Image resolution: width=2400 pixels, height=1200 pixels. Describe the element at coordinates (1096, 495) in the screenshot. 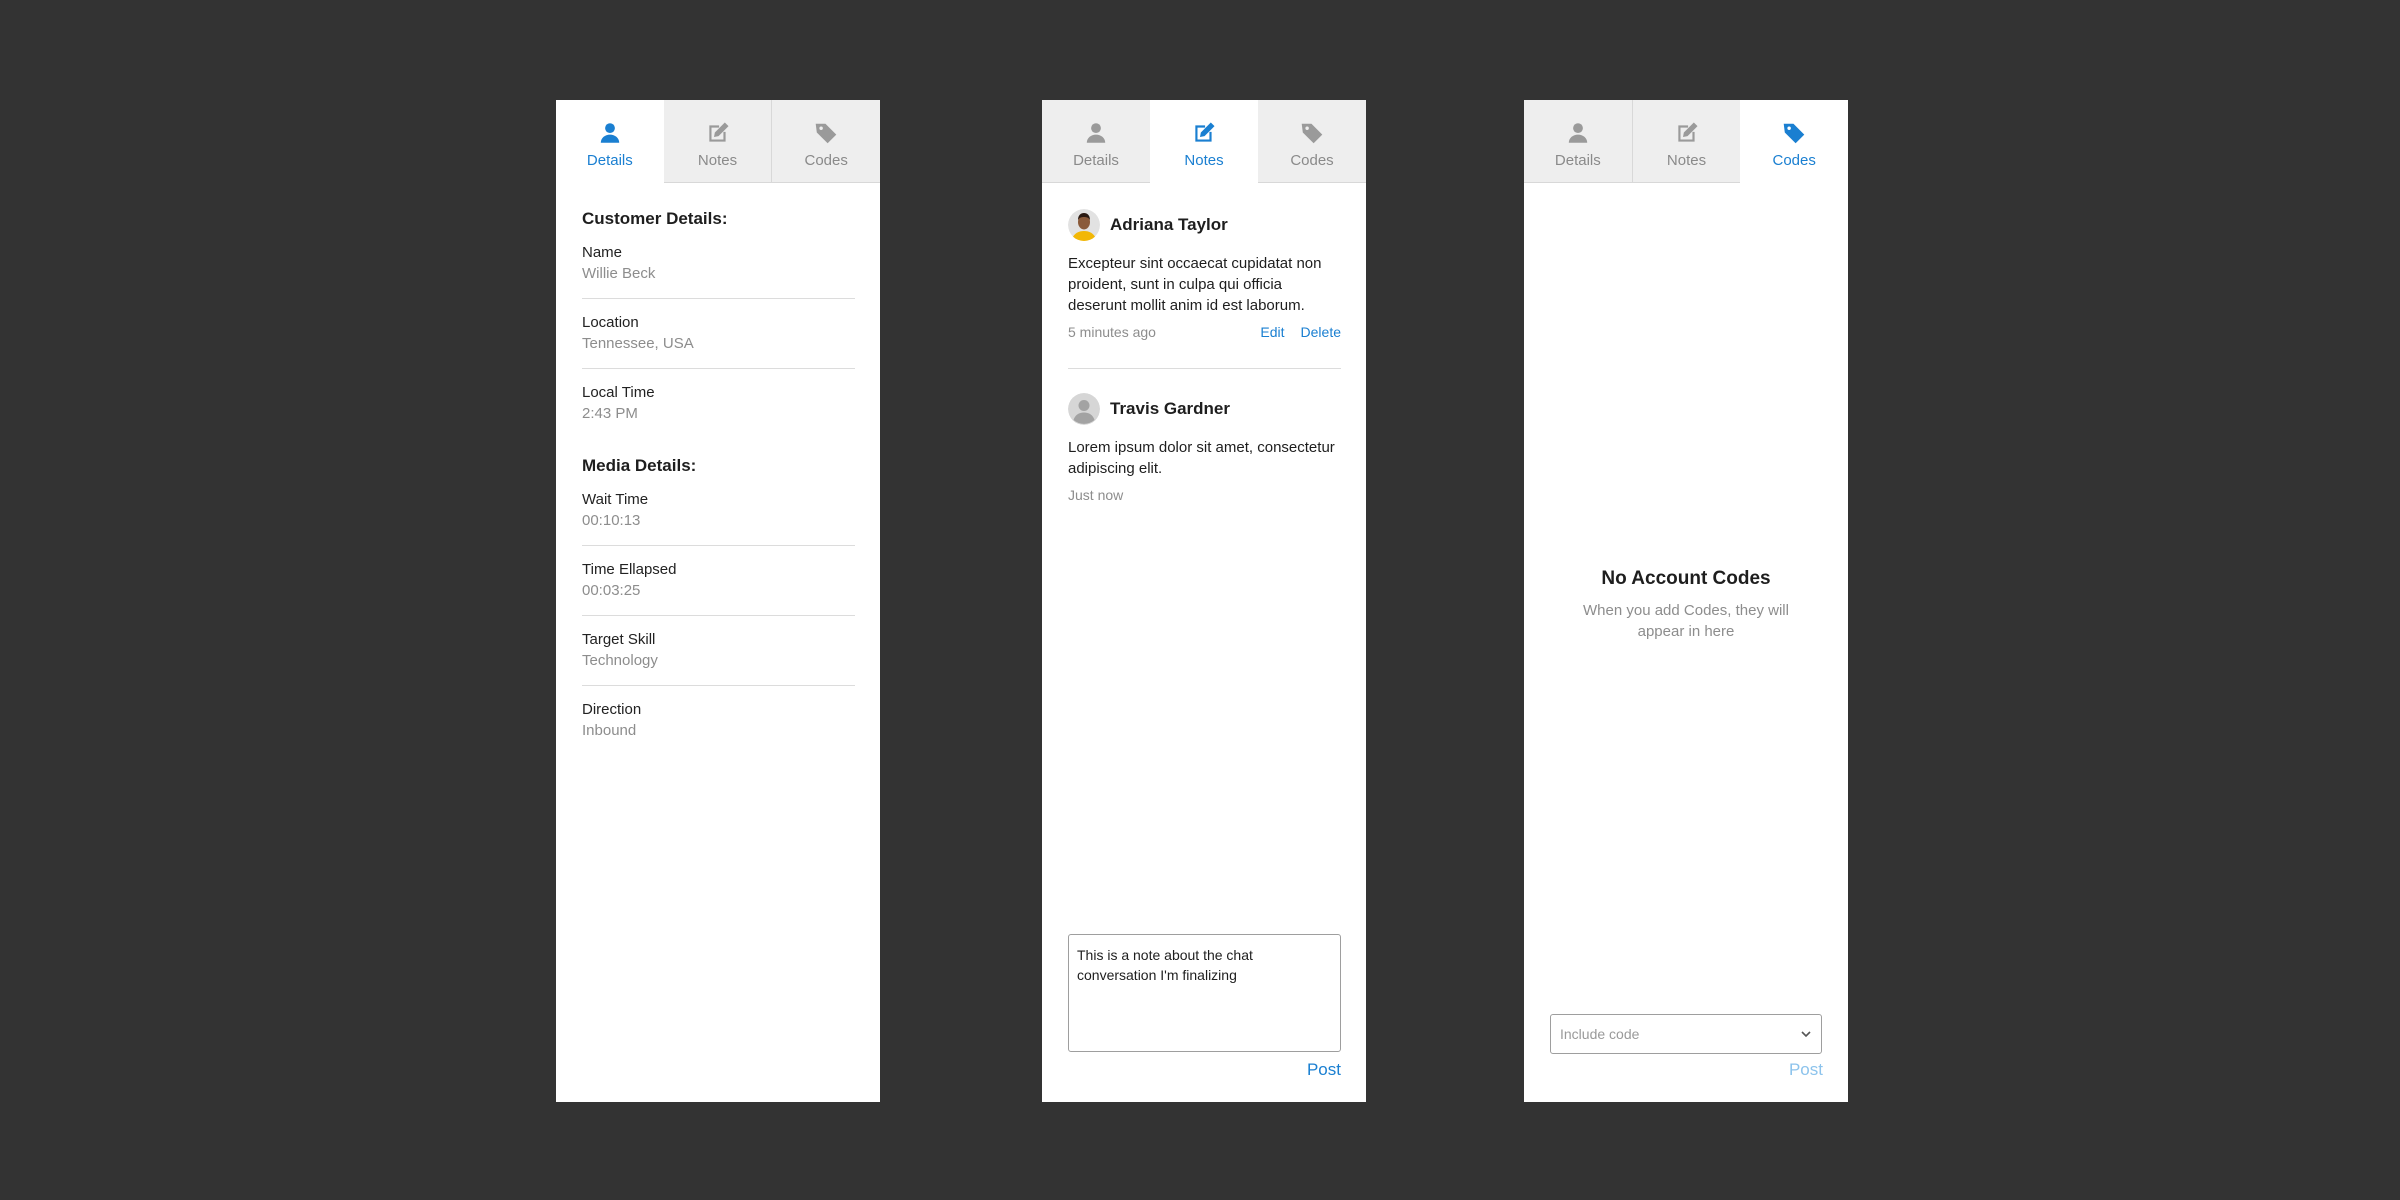

I see `note-timestamp: Just now` at that location.